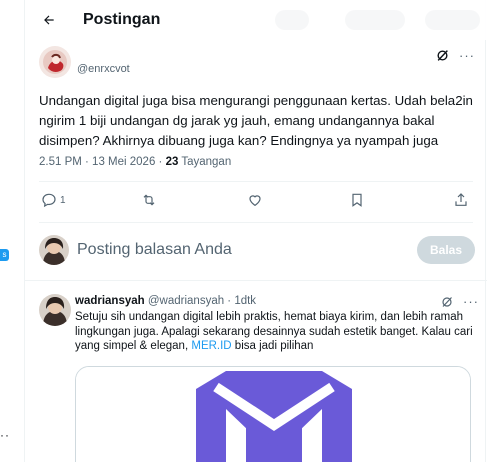 The width and height of the screenshot is (500, 462). What do you see at coordinates (102, 162) in the screenshot?
I see `post-time: 2.51 PM · 13 Mei 2026 ·` at bounding box center [102, 162].